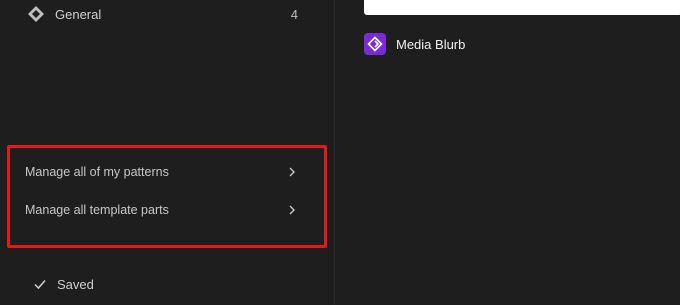  Describe the element at coordinates (431, 44) in the screenshot. I see `pattern-title: Media Blurb` at that location.